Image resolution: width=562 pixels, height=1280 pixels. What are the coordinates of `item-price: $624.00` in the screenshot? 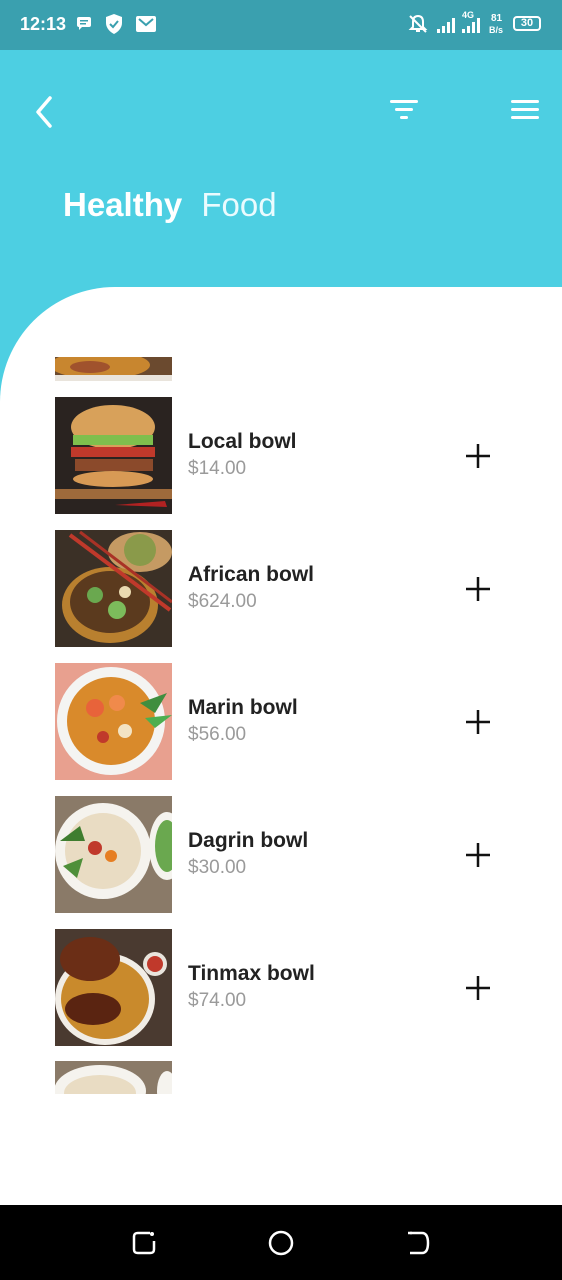 It's located at (222, 601).